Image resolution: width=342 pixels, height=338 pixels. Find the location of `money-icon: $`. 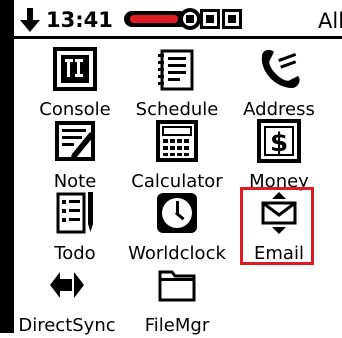

money-icon: $ is located at coordinates (279, 141).